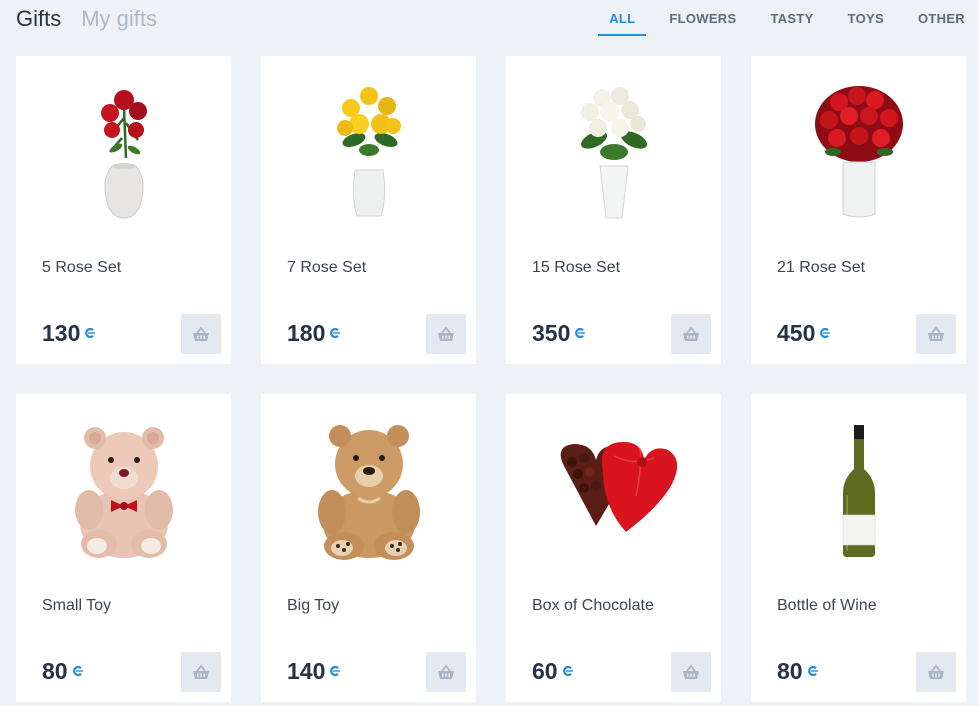  What do you see at coordinates (613, 153) in the screenshot?
I see `white-roses-icon` at bounding box center [613, 153].